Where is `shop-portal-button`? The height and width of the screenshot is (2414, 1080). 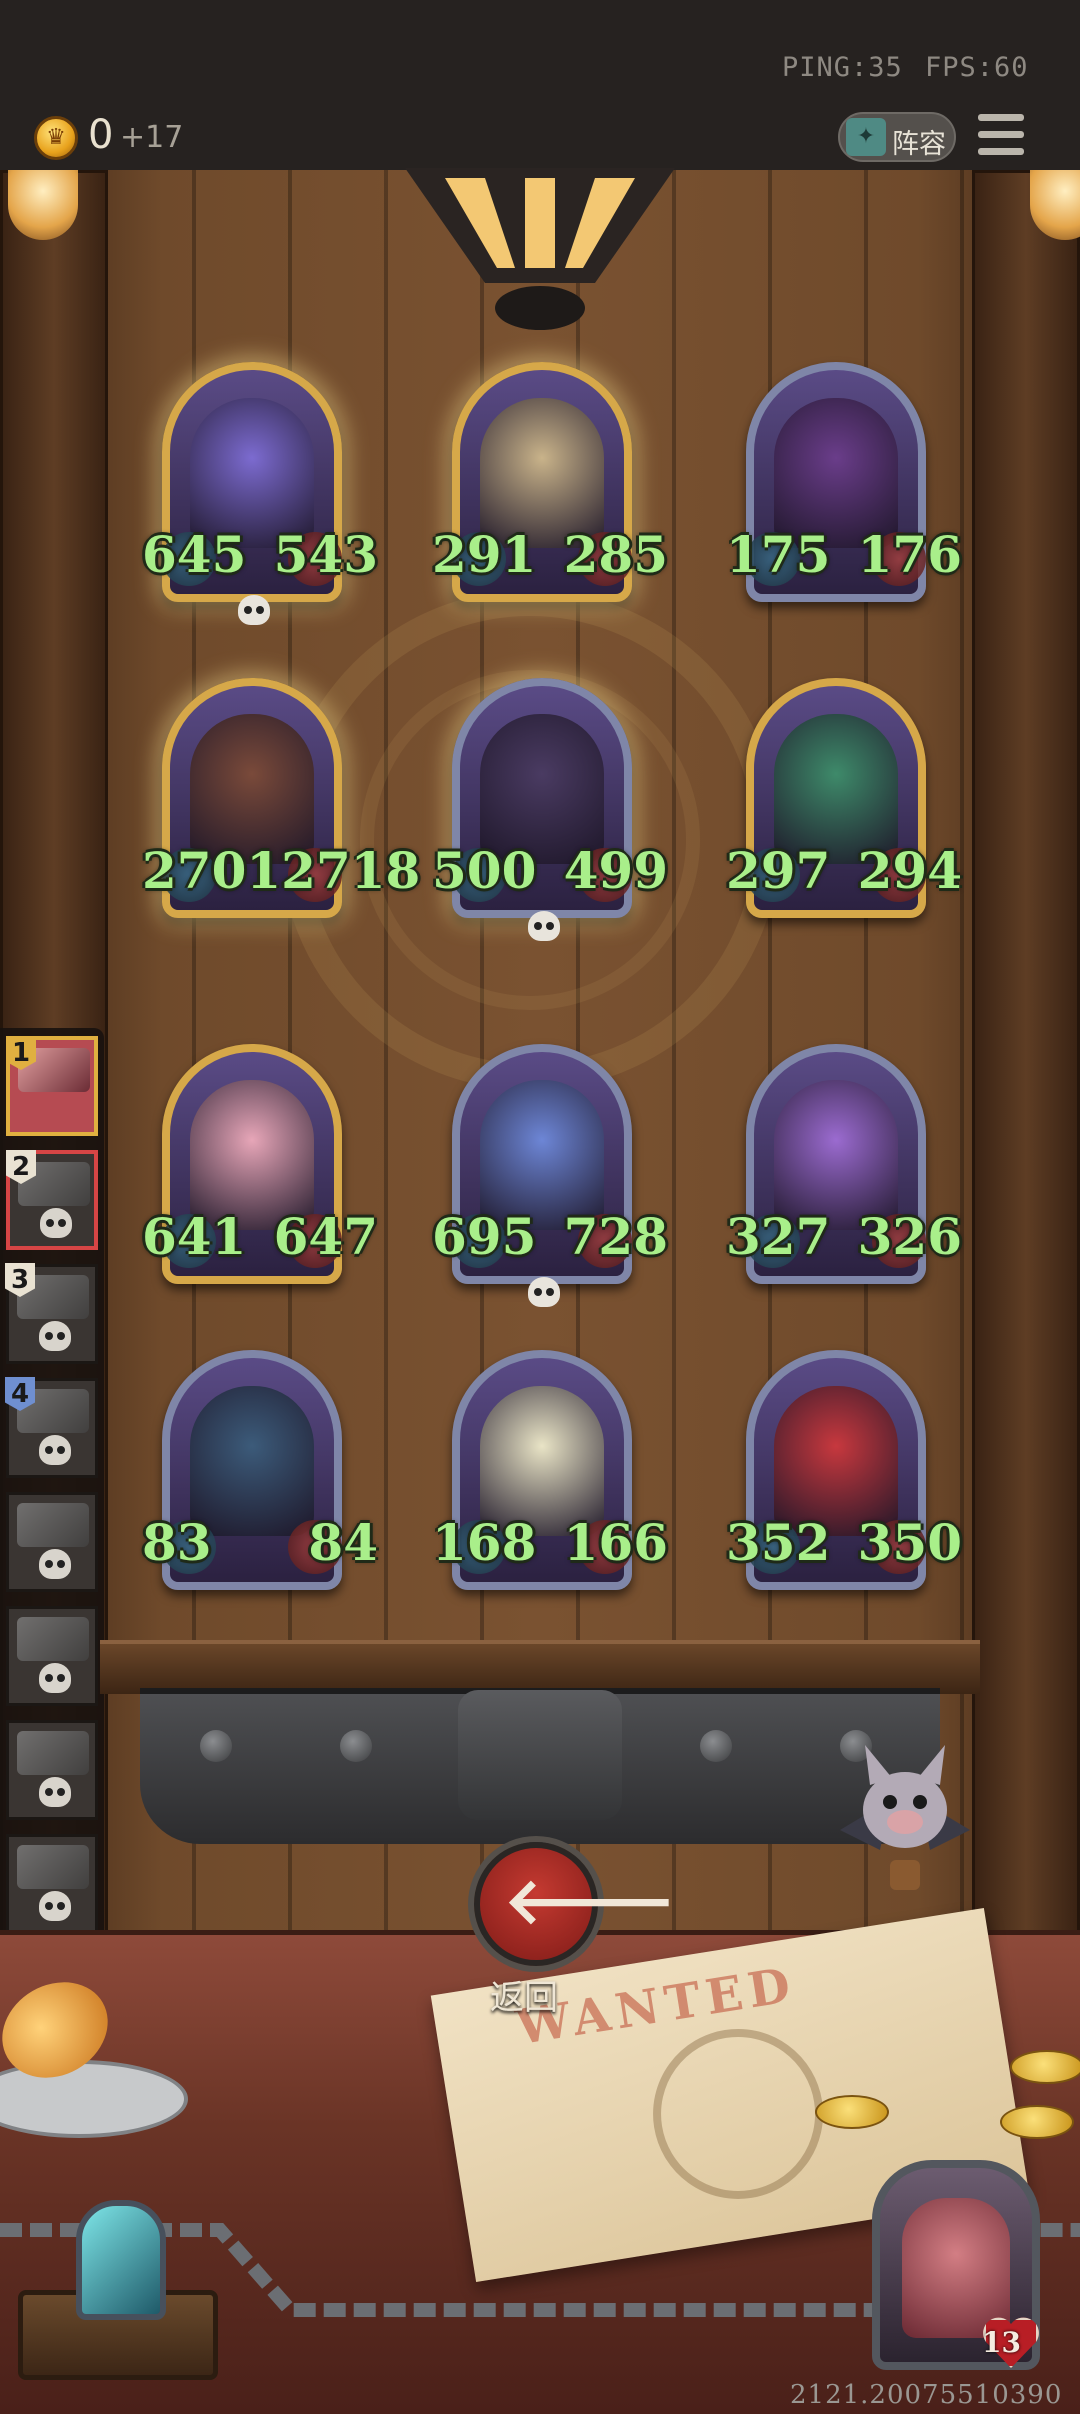
shop-portal-button is located at coordinates (118, 2277).